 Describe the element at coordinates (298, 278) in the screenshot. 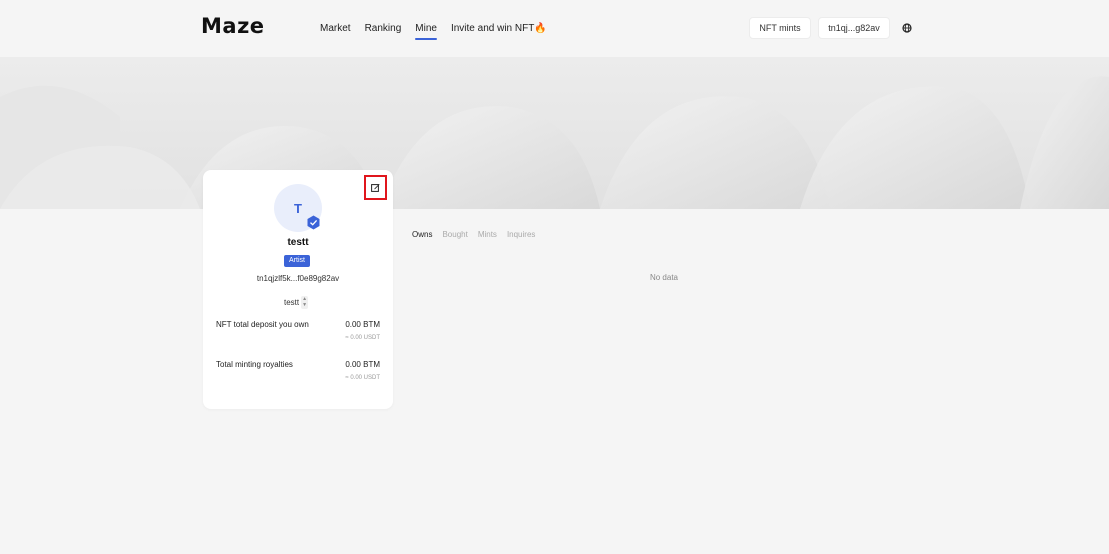

I see `wallet-address: tn1qjzlf5k...f0e89g82av` at that location.